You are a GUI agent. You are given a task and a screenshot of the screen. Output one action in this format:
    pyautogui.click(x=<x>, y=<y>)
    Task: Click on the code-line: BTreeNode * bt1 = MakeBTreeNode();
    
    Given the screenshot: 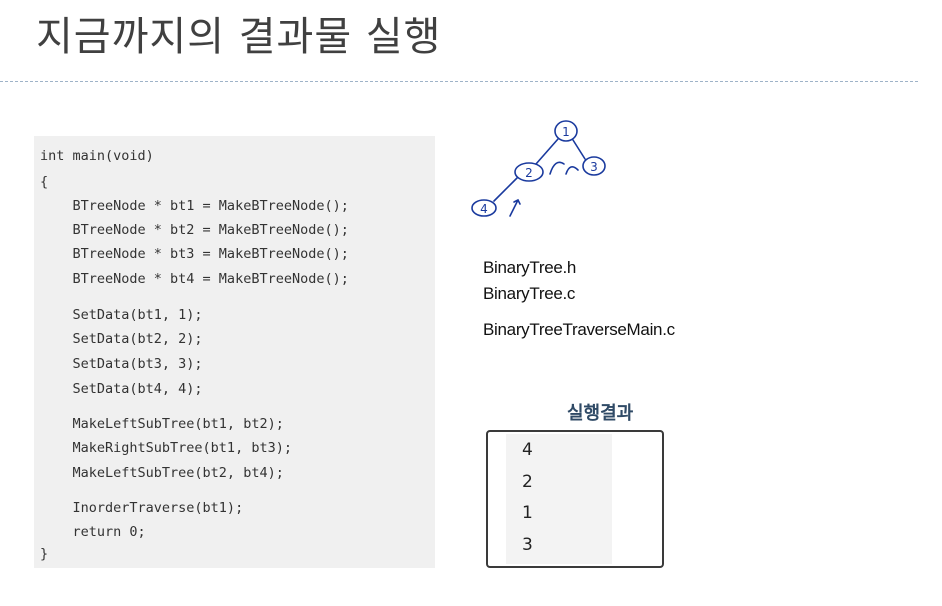 What is the action you would take?
    pyautogui.click(x=194, y=206)
    